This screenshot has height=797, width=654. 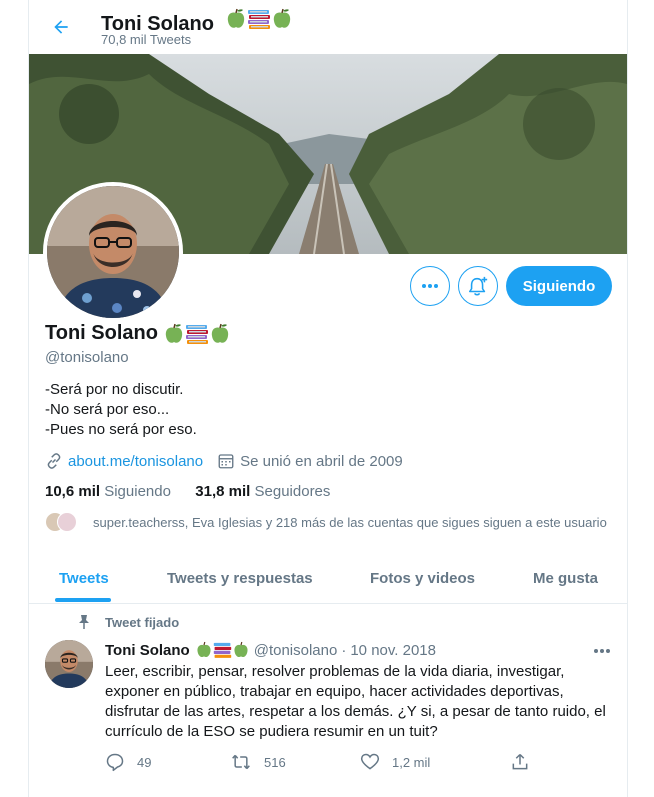 I want to click on follow-stats: 10,6 mil Siguiendo 31,8 mil Seguidores, so click(x=187, y=491).